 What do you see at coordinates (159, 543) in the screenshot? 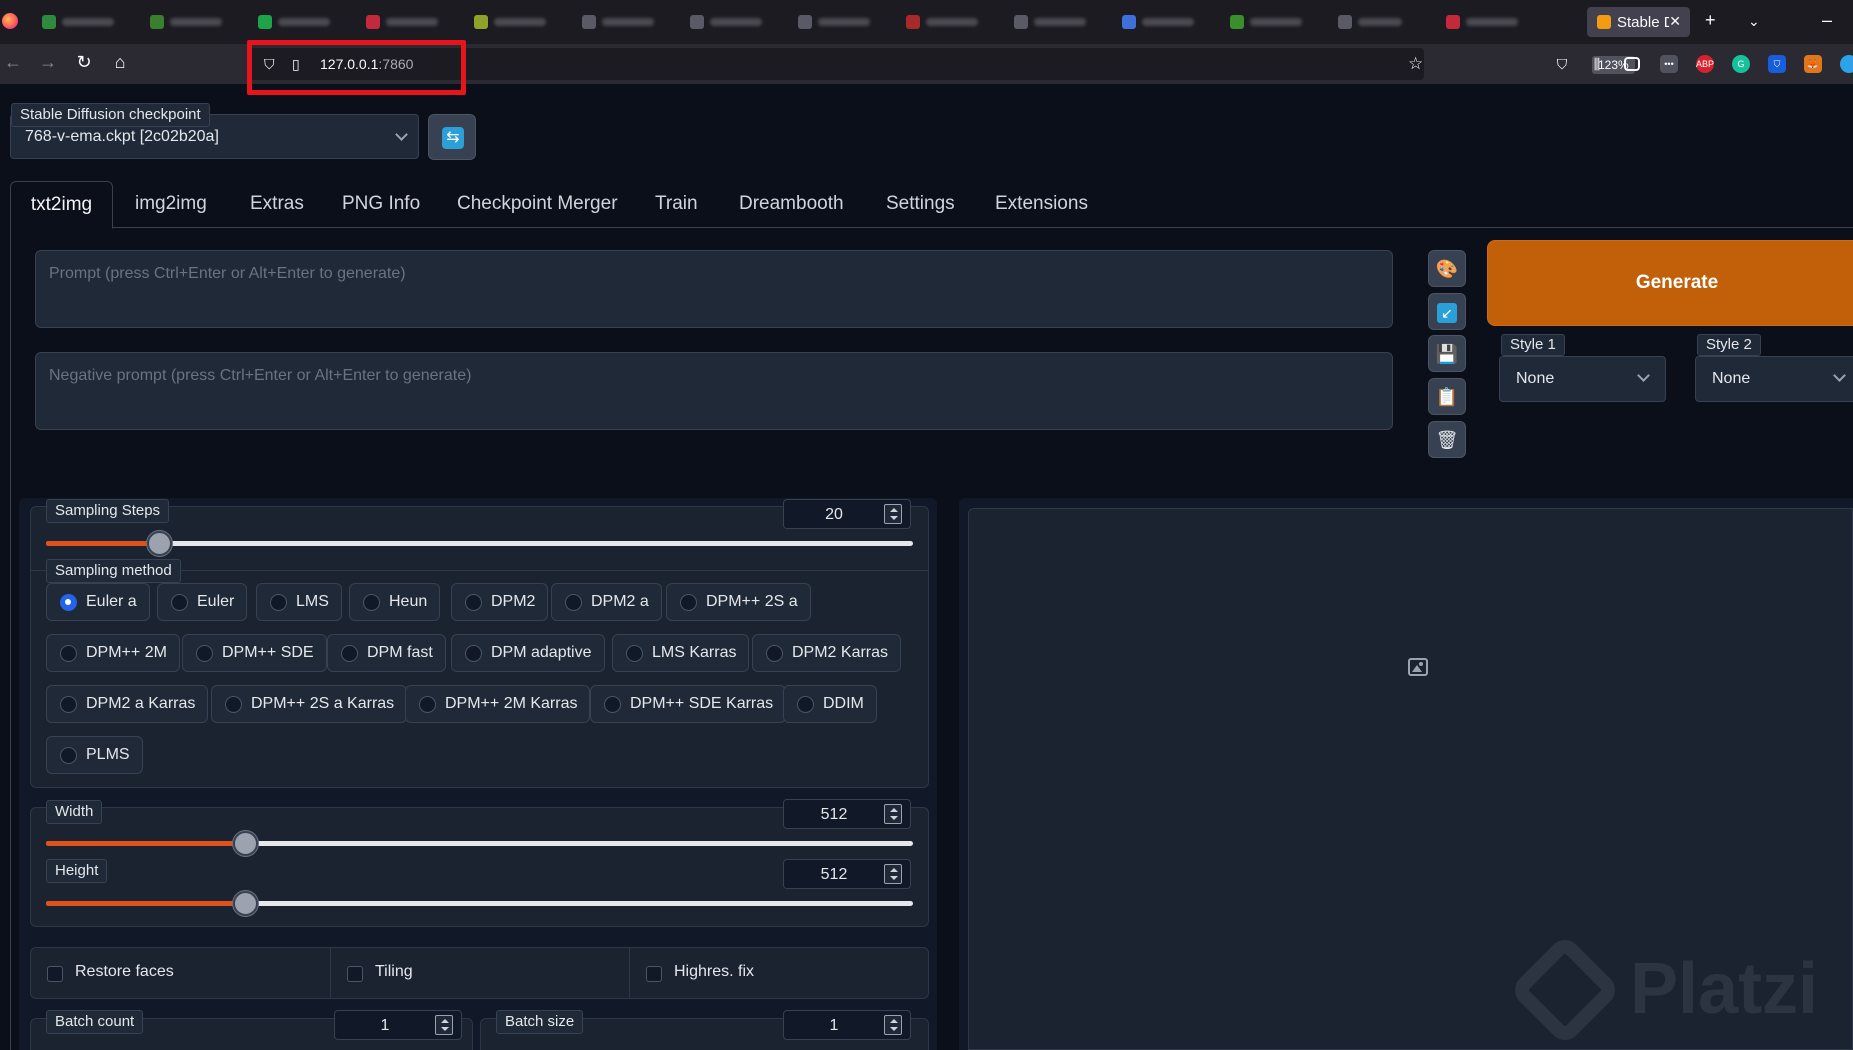
I see `slider-thumb` at bounding box center [159, 543].